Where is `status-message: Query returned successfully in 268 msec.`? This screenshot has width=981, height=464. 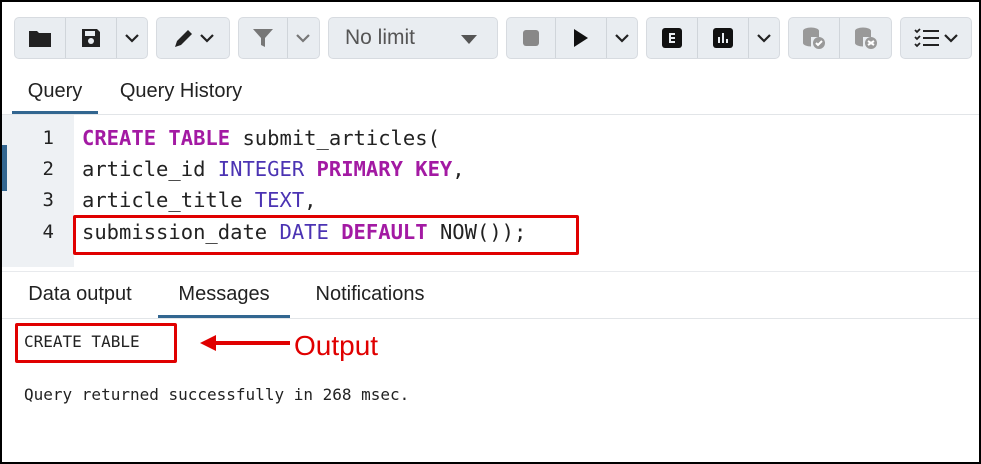
status-message: Query returned successfully in 268 msec. is located at coordinates (217, 394).